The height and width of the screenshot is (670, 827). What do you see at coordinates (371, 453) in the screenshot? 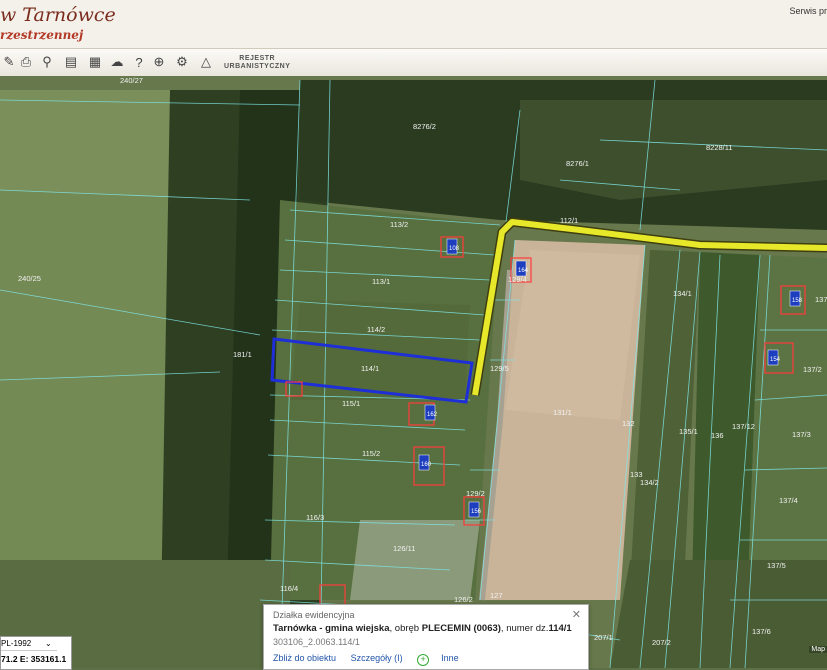
I see `parcel-label: 115/2` at bounding box center [371, 453].